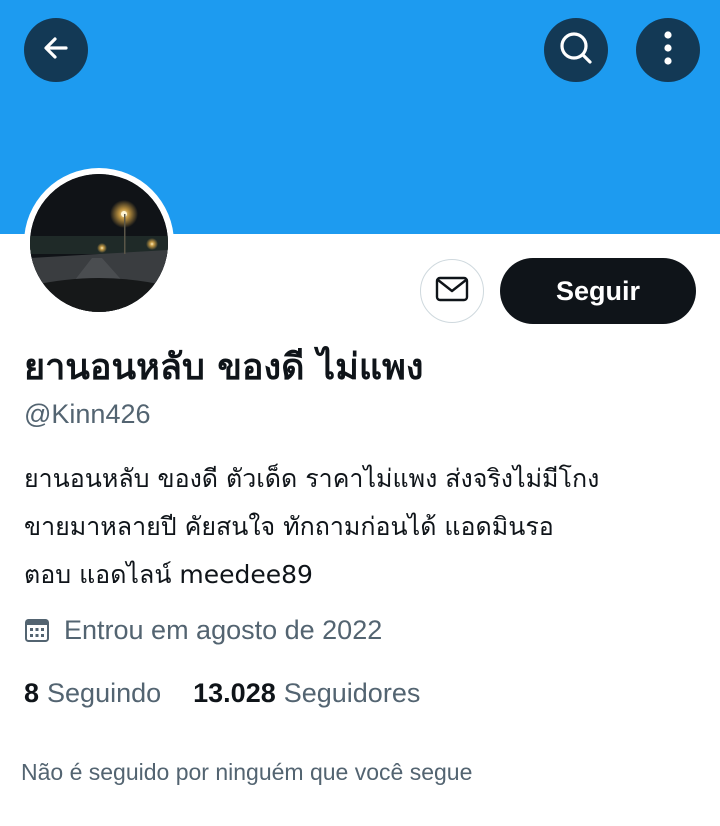 This screenshot has width=720, height=826. What do you see at coordinates (37, 630) in the screenshot?
I see `calendar-icon` at bounding box center [37, 630].